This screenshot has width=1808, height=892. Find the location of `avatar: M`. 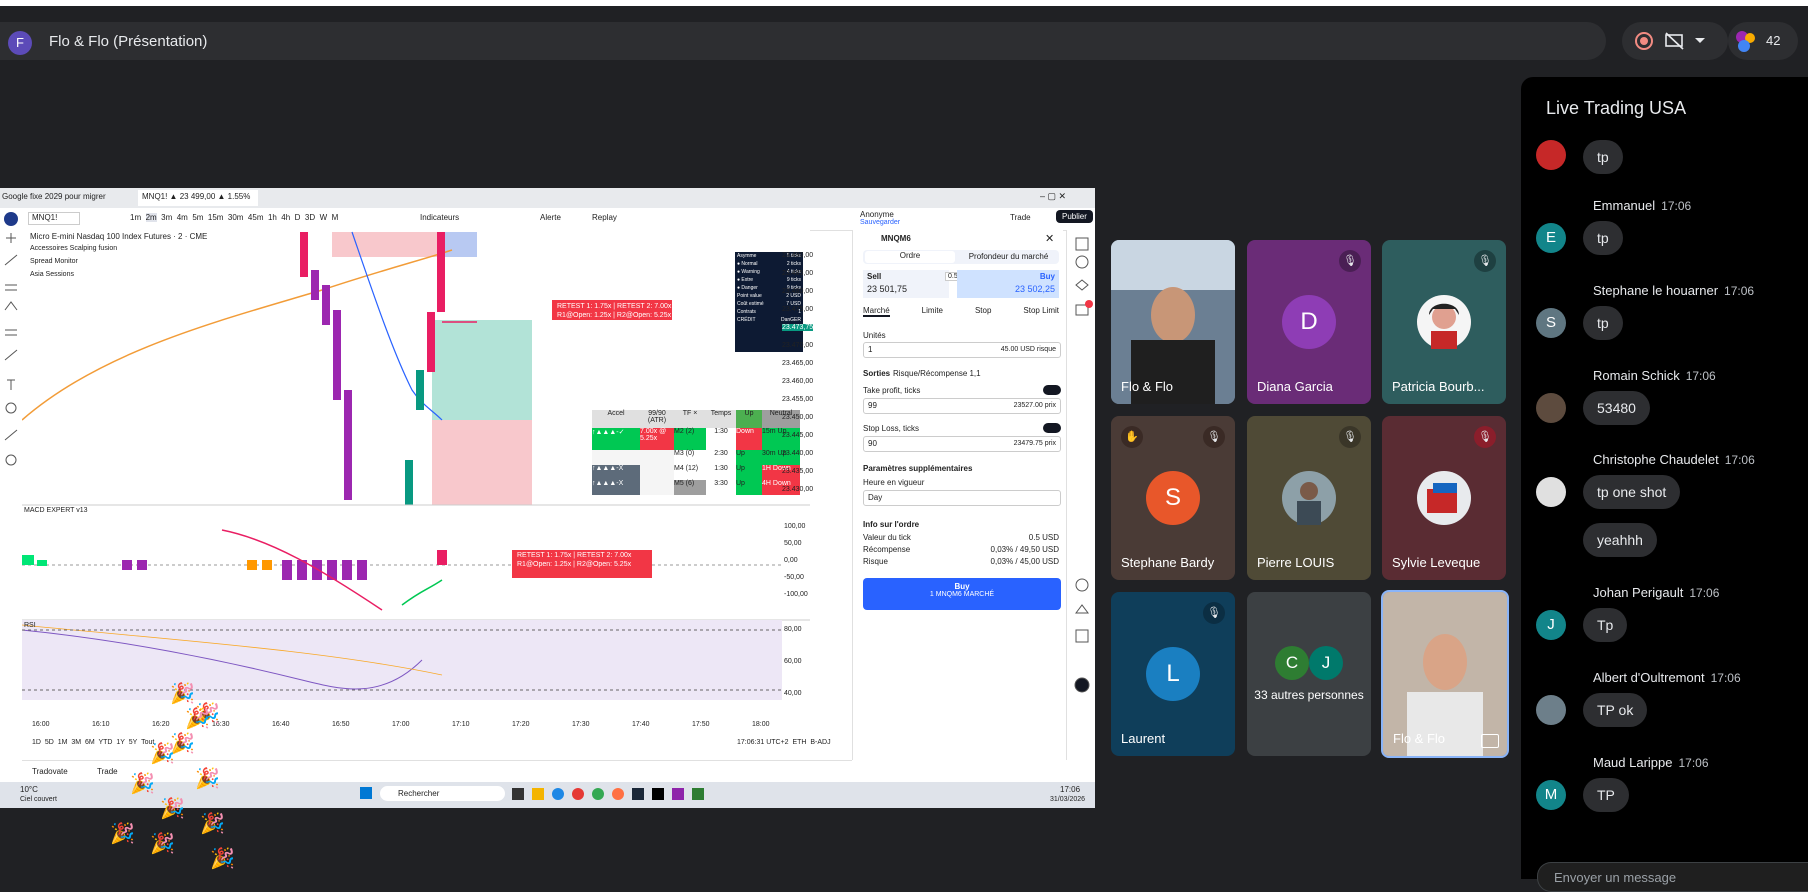

avatar: M is located at coordinates (1551, 795).